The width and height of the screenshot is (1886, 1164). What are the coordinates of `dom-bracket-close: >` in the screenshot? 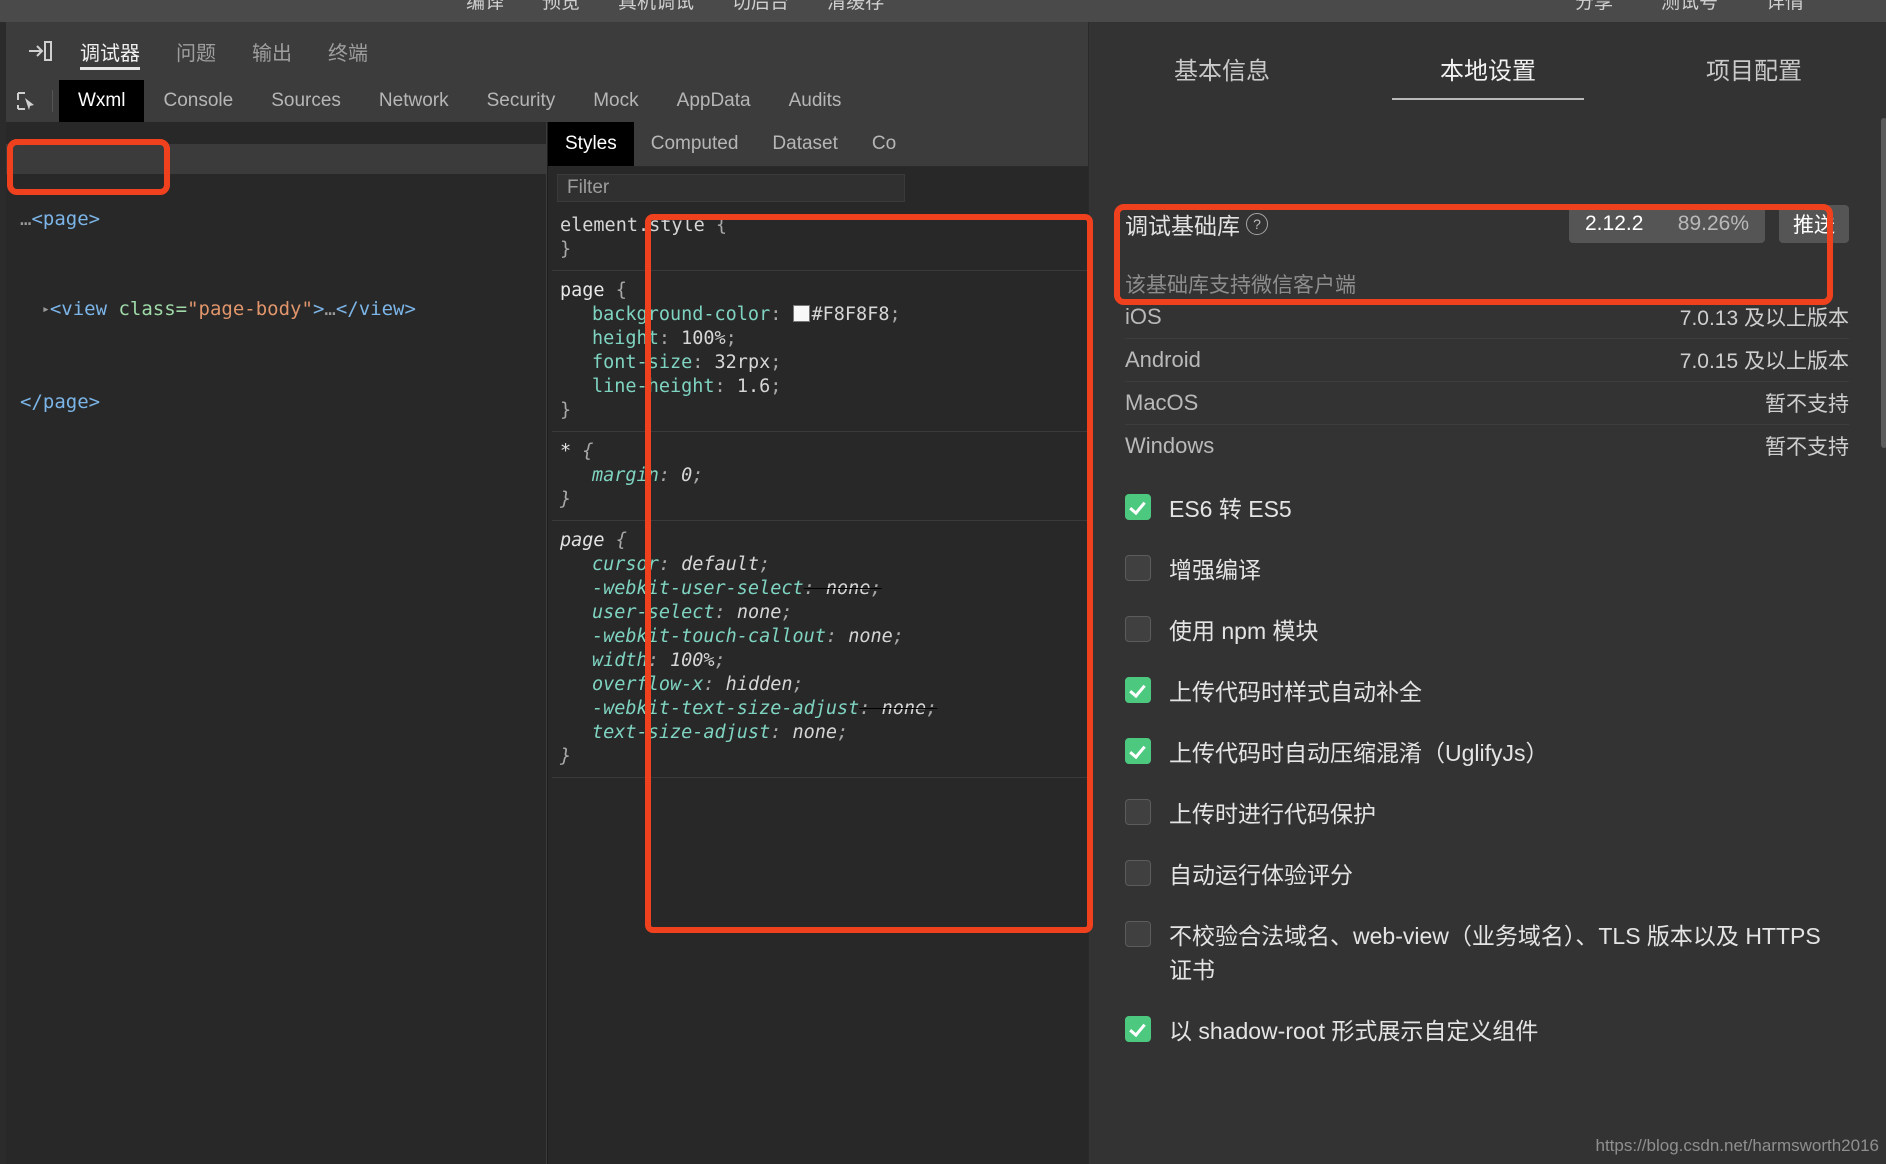 It's located at (318, 309).